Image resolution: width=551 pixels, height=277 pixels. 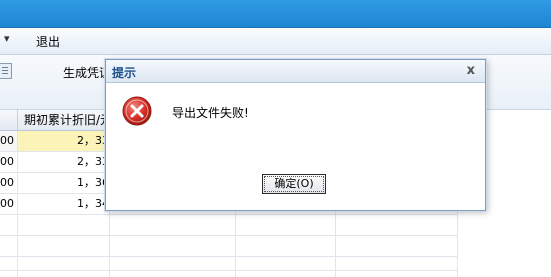 What do you see at coordinates (294, 184) in the screenshot?
I see `ok-button: 确定(O)` at bounding box center [294, 184].